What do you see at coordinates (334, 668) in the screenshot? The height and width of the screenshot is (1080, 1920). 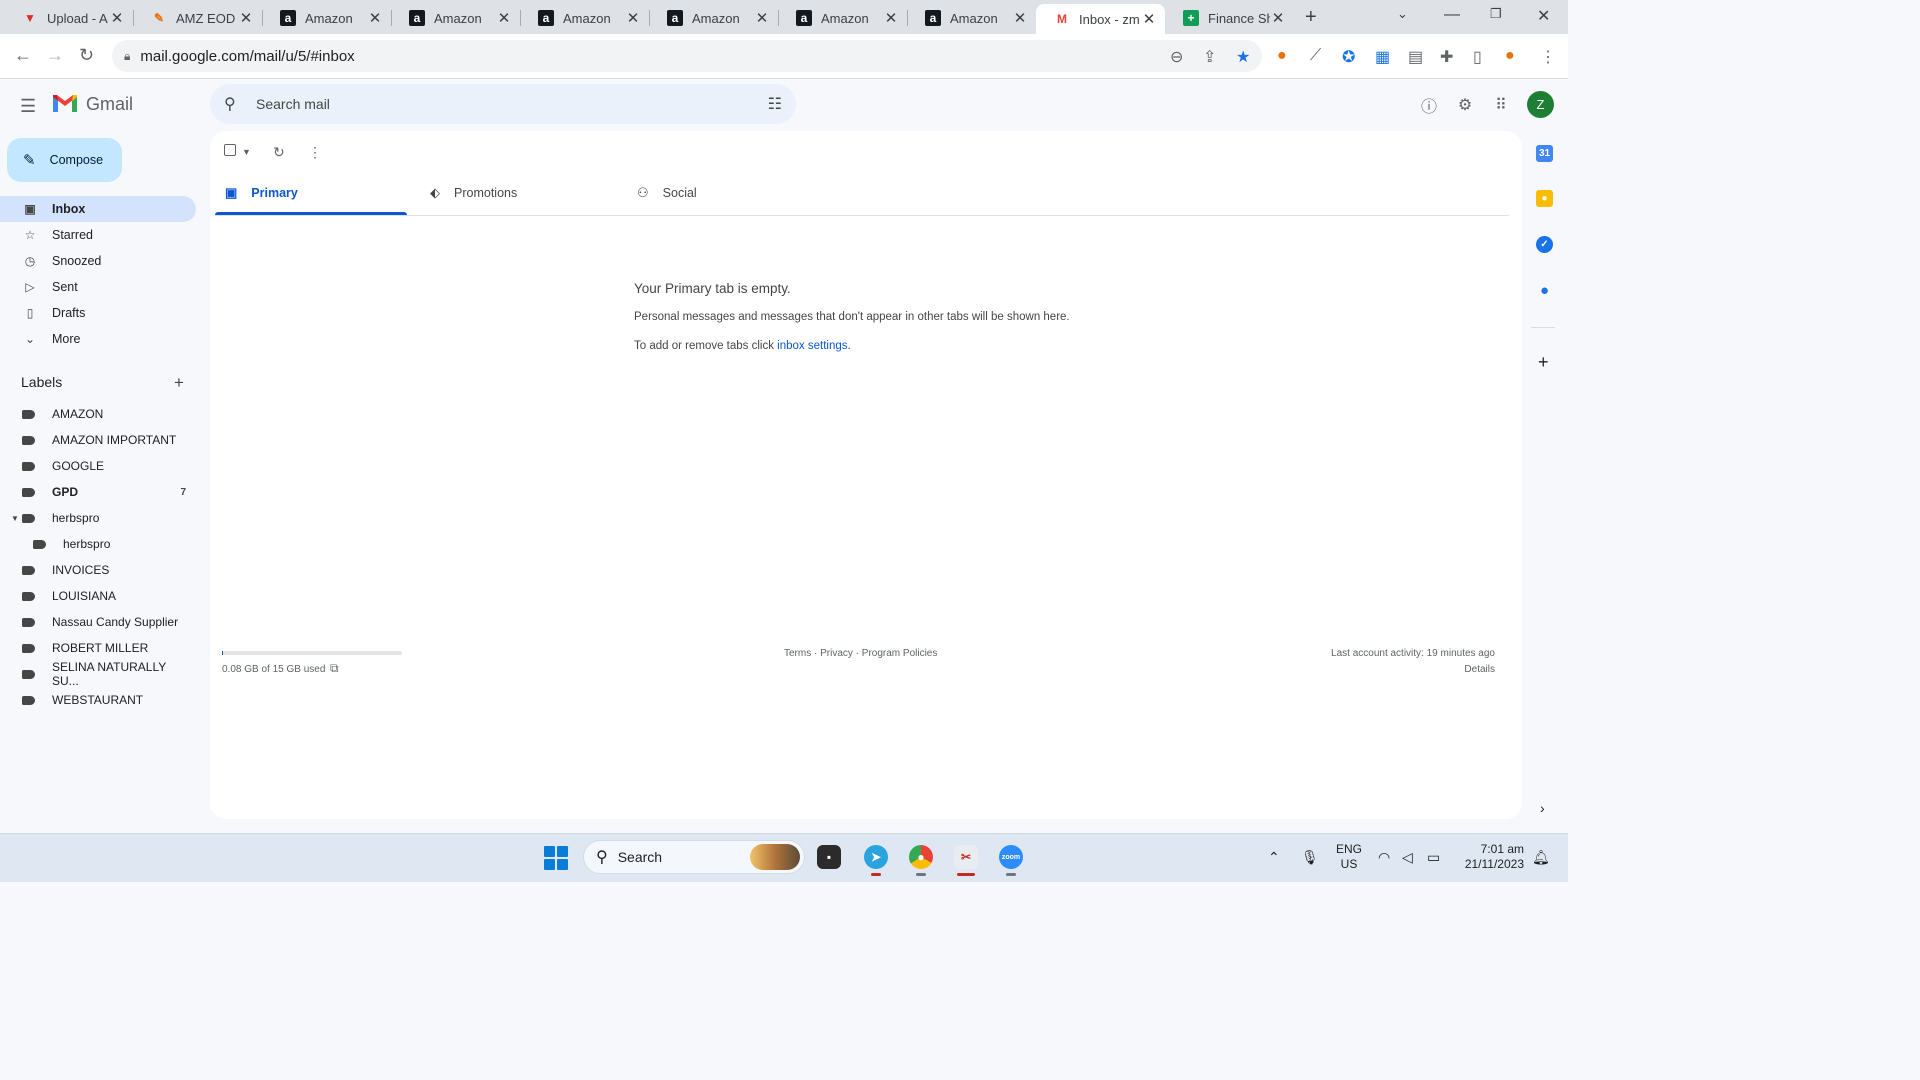 I see `open-external-icon: ⧉` at bounding box center [334, 668].